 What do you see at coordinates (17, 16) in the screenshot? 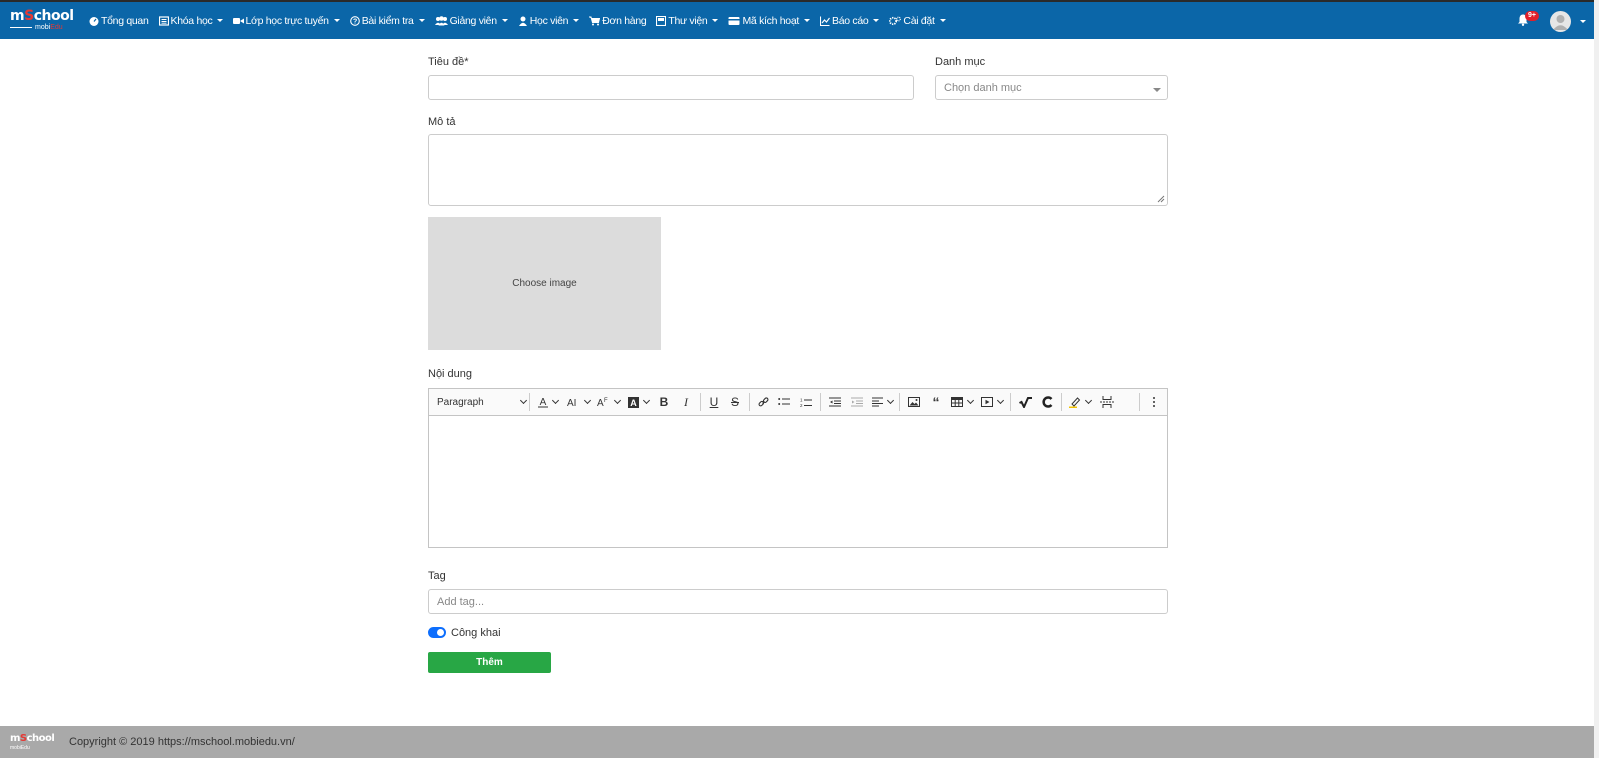
I see `logo-text-m: m` at bounding box center [17, 16].